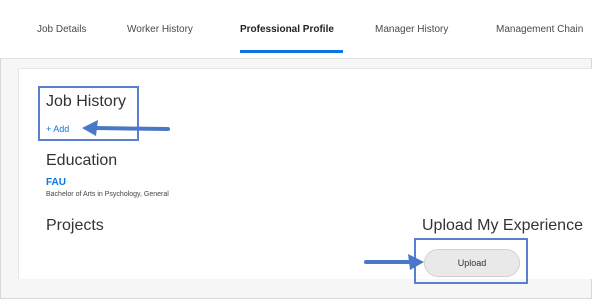  I want to click on add-job-history-link: + Add, so click(57, 129).